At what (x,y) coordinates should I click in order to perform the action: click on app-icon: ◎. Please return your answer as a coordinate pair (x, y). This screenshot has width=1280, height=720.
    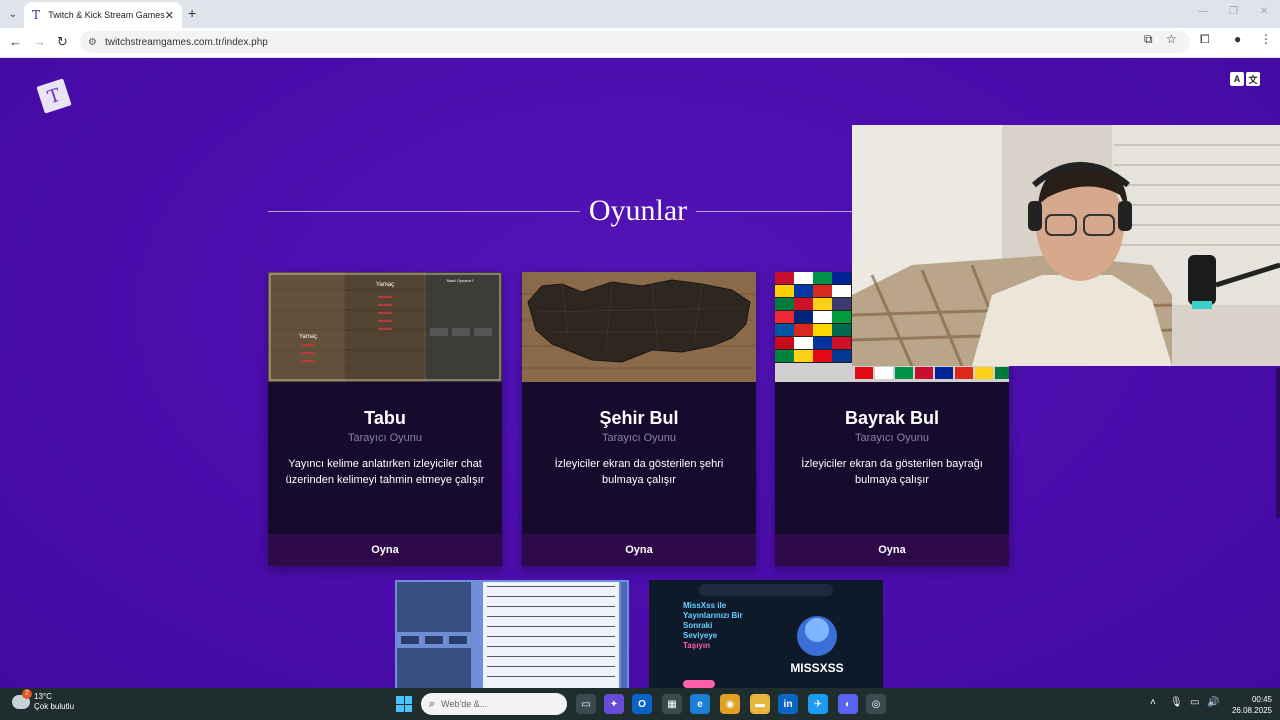
    Looking at the image, I should click on (876, 704).